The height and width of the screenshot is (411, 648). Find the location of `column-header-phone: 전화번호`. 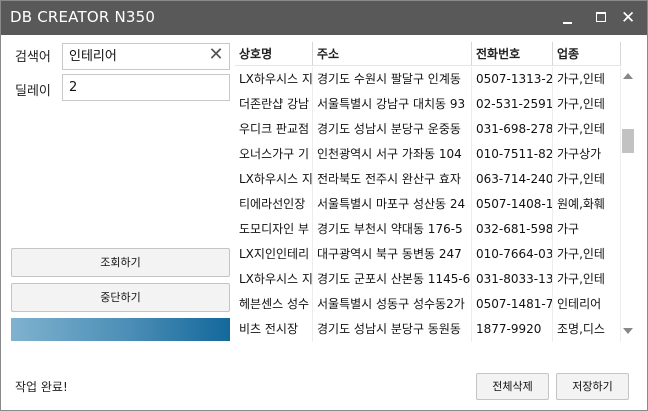

column-header-phone: 전화번호 is located at coordinates (512, 54).